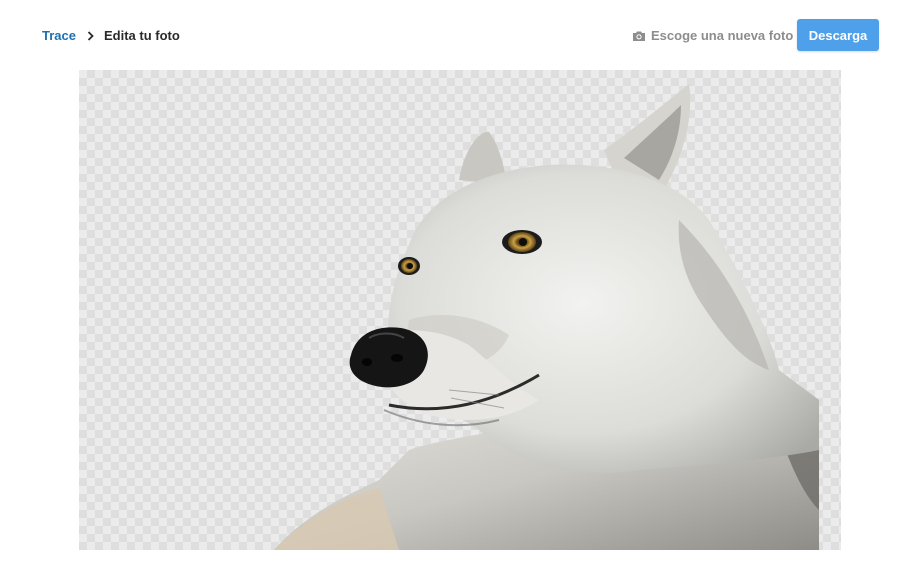 The height and width of the screenshot is (565, 900). Describe the element at coordinates (409, 266) in the screenshot. I see `wolf-eye-left` at that location.